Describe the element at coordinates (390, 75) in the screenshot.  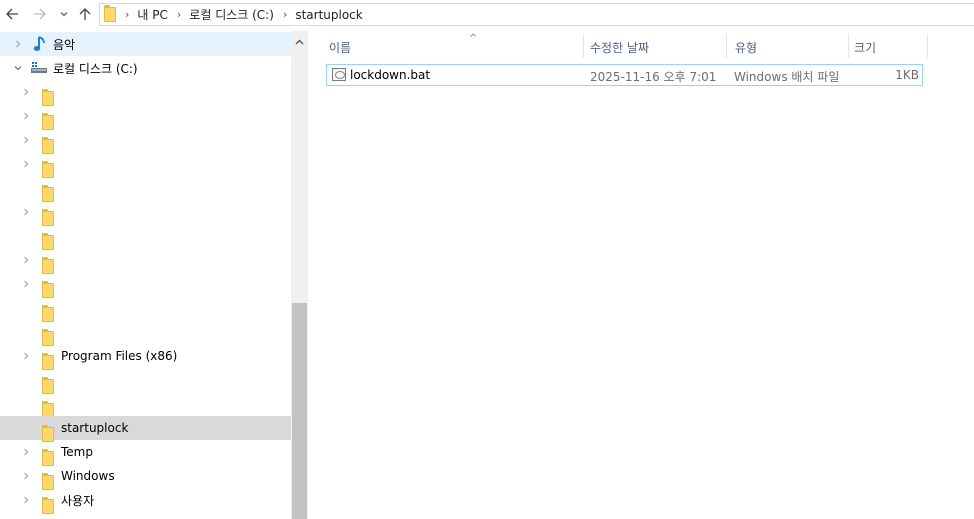
I see `file-name: lockdown.bat` at that location.